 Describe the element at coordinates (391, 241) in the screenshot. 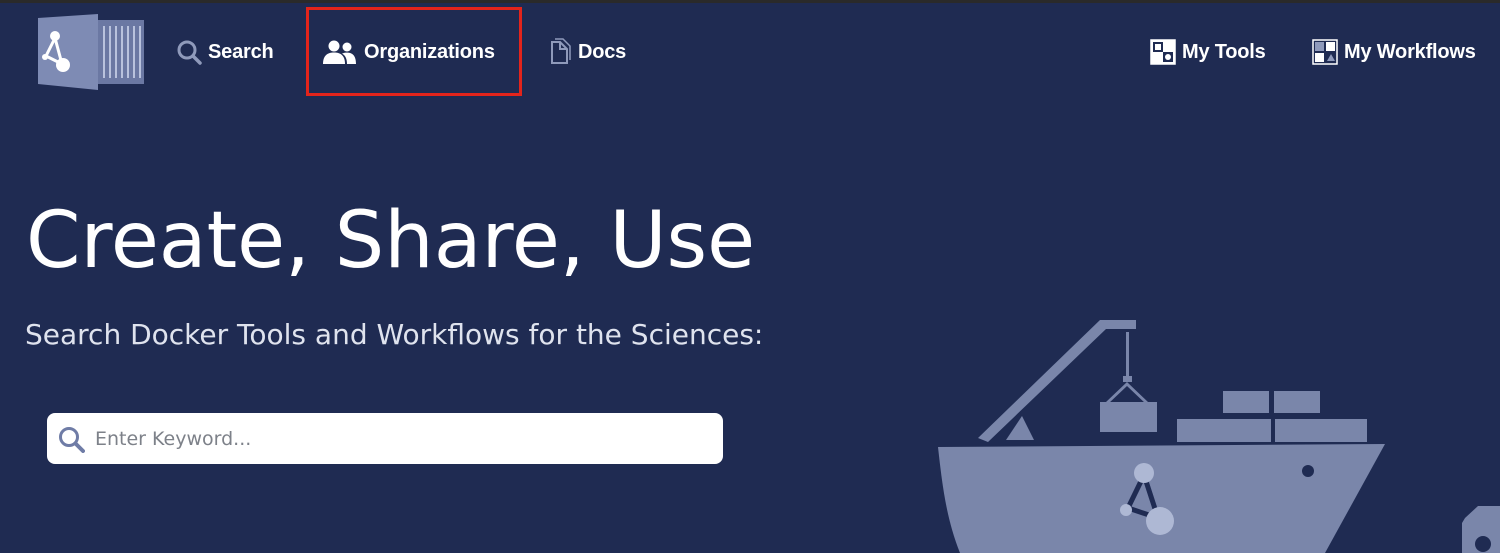

I see `hero-title: Create, Share, Use` at that location.